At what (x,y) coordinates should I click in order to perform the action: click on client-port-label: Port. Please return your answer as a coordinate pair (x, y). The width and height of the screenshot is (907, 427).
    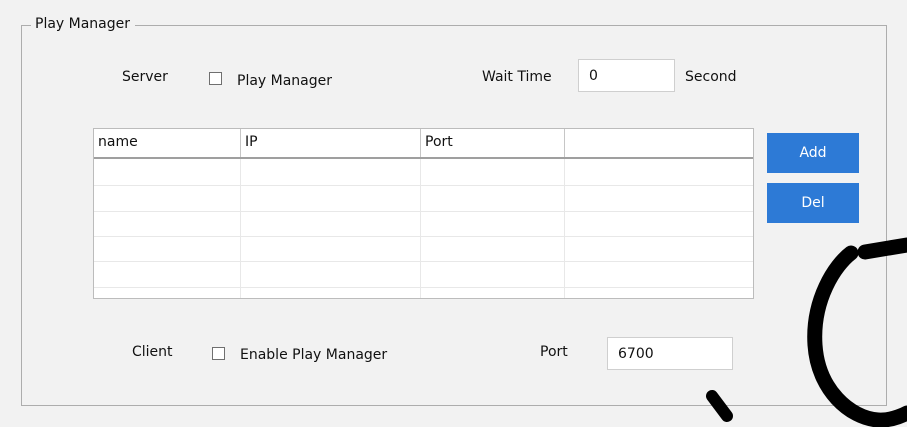
    Looking at the image, I should click on (554, 352).